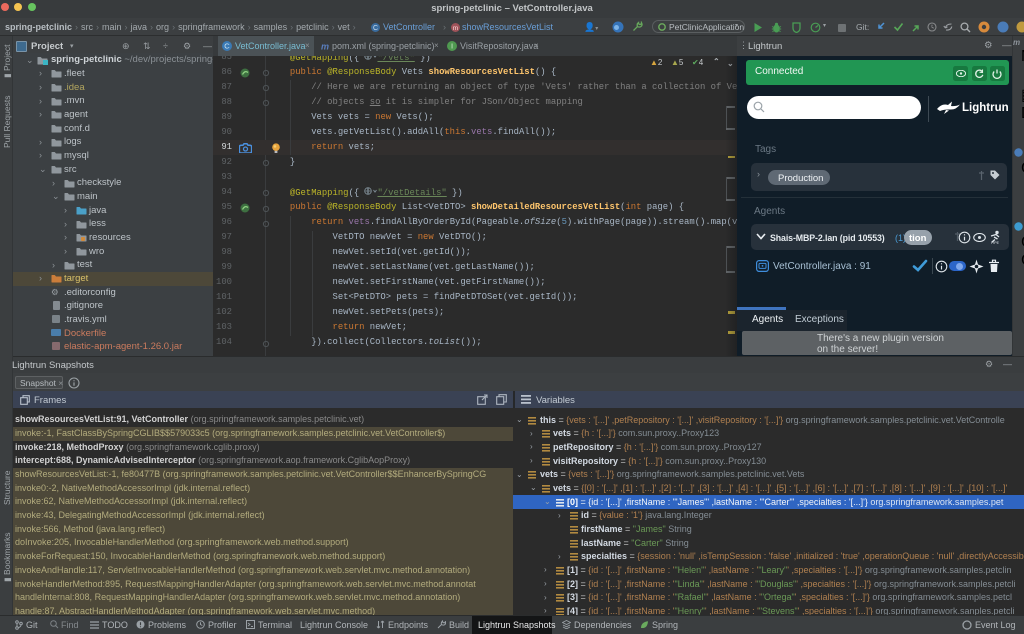  What do you see at coordinates (452, 46) in the screenshot?
I see `svg-text: I` at bounding box center [452, 46].